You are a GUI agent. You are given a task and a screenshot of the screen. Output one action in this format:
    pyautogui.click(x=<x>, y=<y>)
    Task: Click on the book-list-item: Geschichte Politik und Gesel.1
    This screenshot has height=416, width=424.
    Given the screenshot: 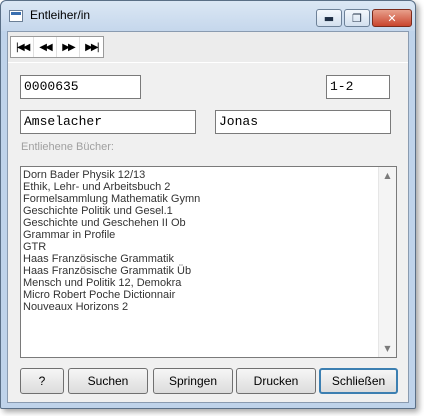 What is the action you would take?
    pyautogui.click(x=200, y=211)
    